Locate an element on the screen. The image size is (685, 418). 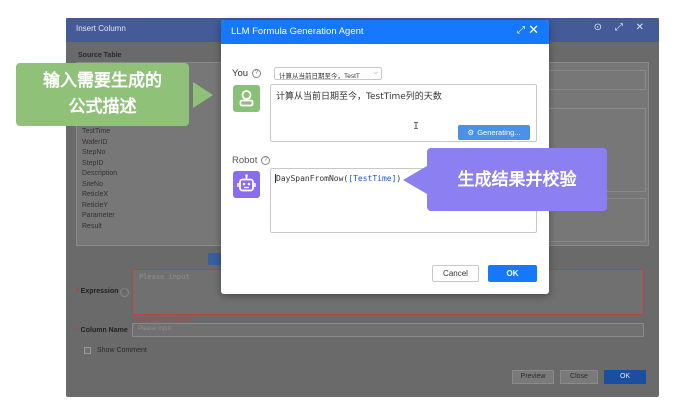
close-button: Close is located at coordinates (579, 377).